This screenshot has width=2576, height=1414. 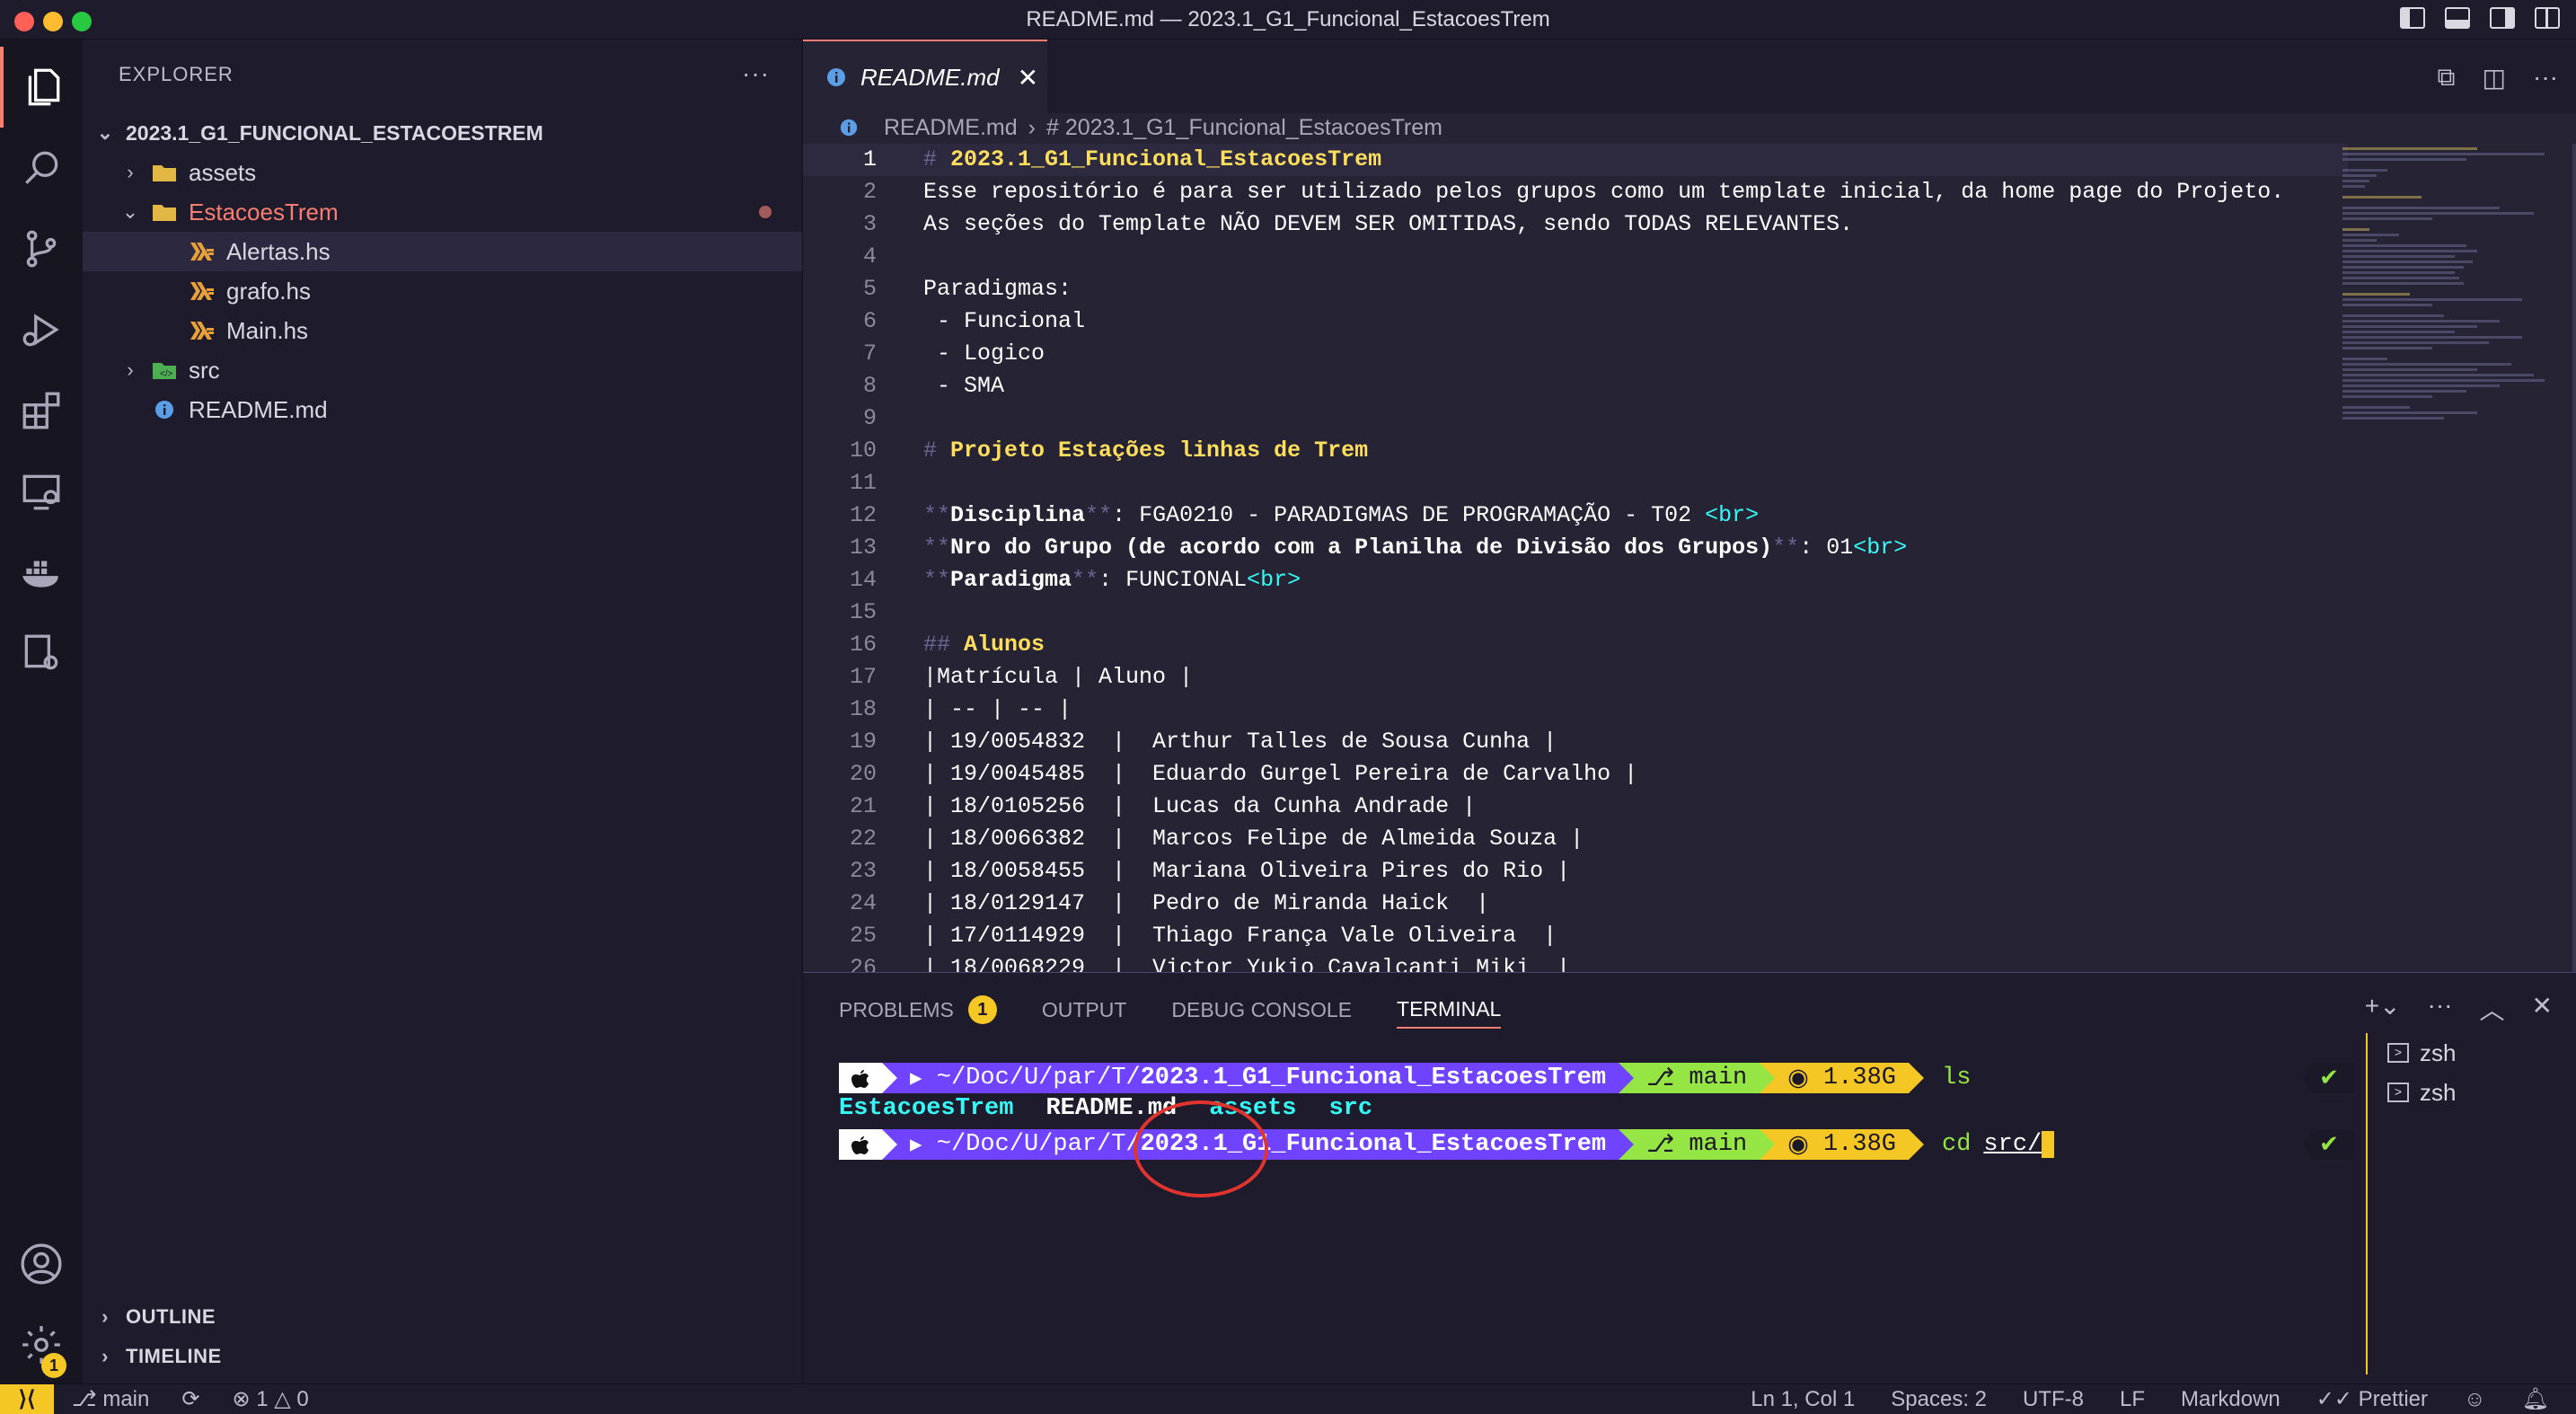 What do you see at coordinates (1803, 1399) in the screenshot?
I see `cursor-position: Ln 1, Col 1` at bounding box center [1803, 1399].